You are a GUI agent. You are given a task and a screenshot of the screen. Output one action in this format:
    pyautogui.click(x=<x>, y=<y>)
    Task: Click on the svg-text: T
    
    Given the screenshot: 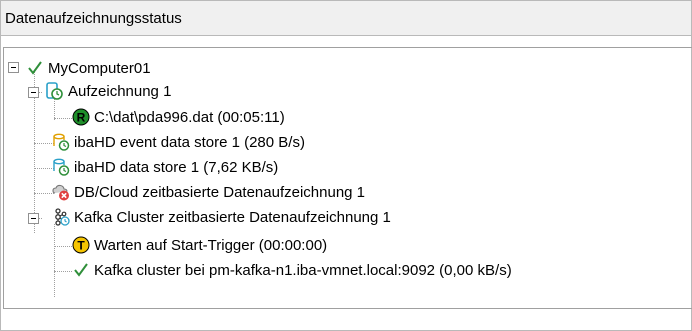 What is the action you would take?
    pyautogui.click(x=81, y=246)
    